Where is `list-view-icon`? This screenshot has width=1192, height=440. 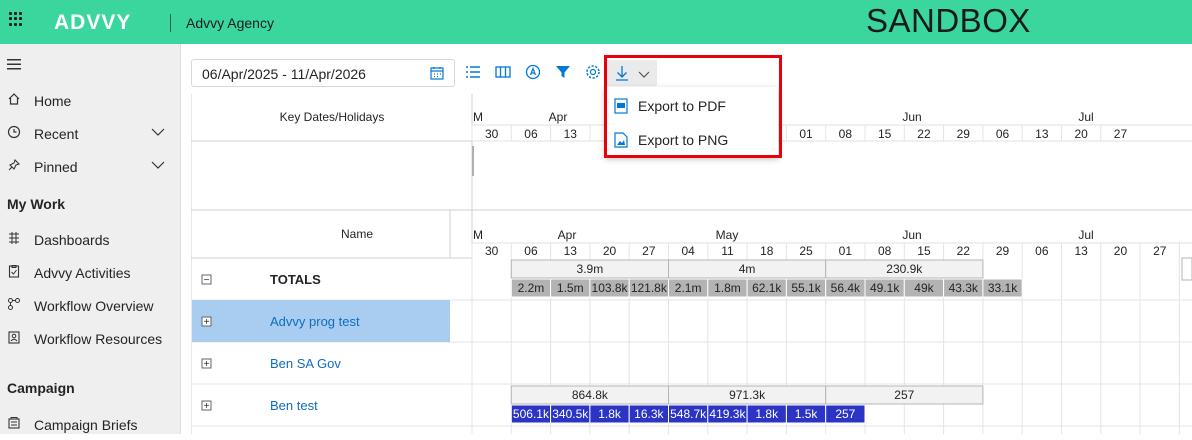
list-view-icon is located at coordinates (474, 73).